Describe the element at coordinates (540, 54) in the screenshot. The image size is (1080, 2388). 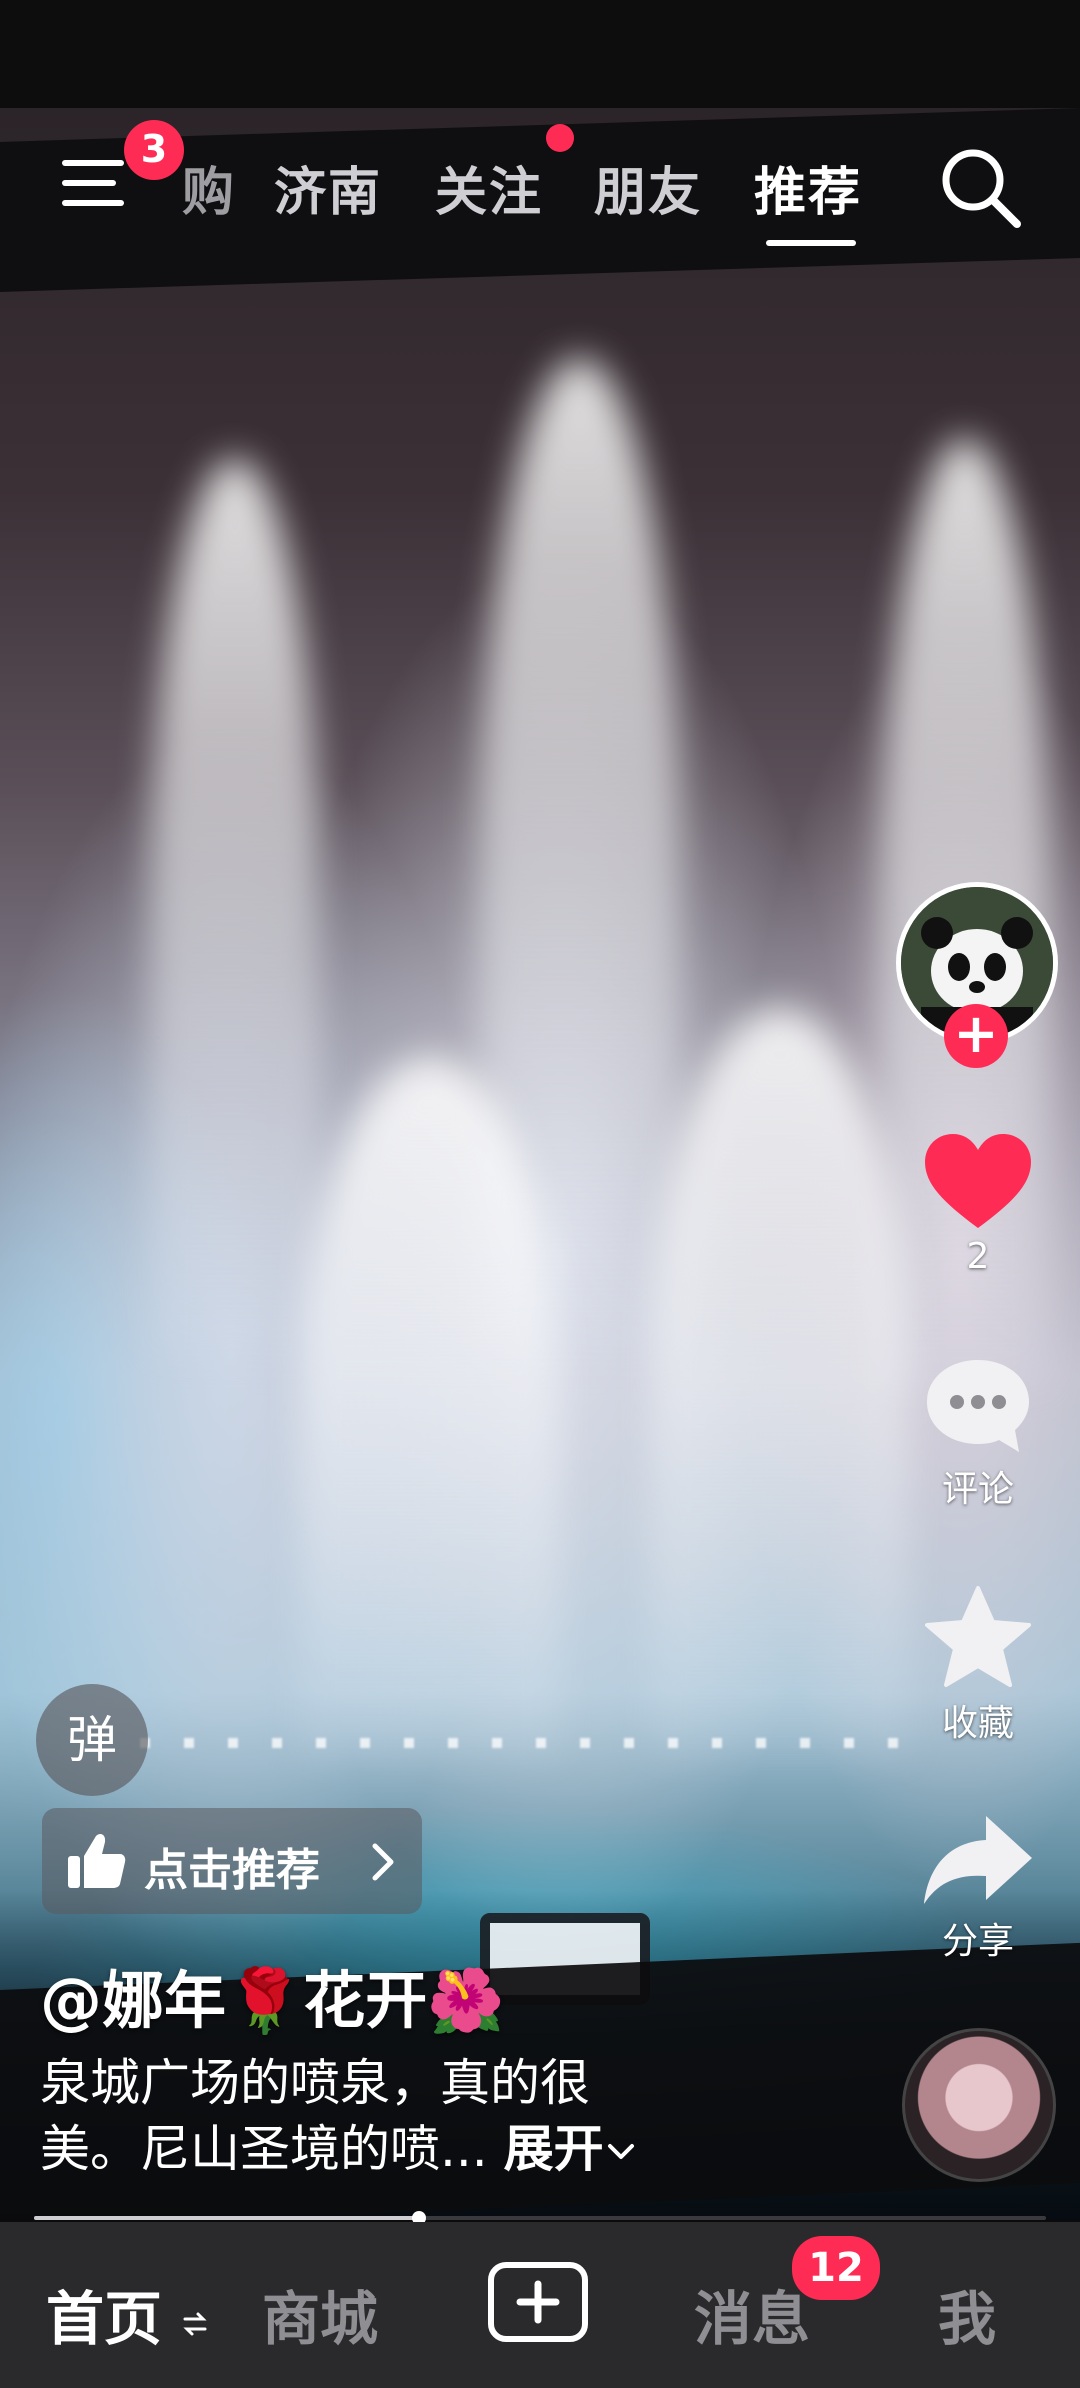
I see `status-bar` at that location.